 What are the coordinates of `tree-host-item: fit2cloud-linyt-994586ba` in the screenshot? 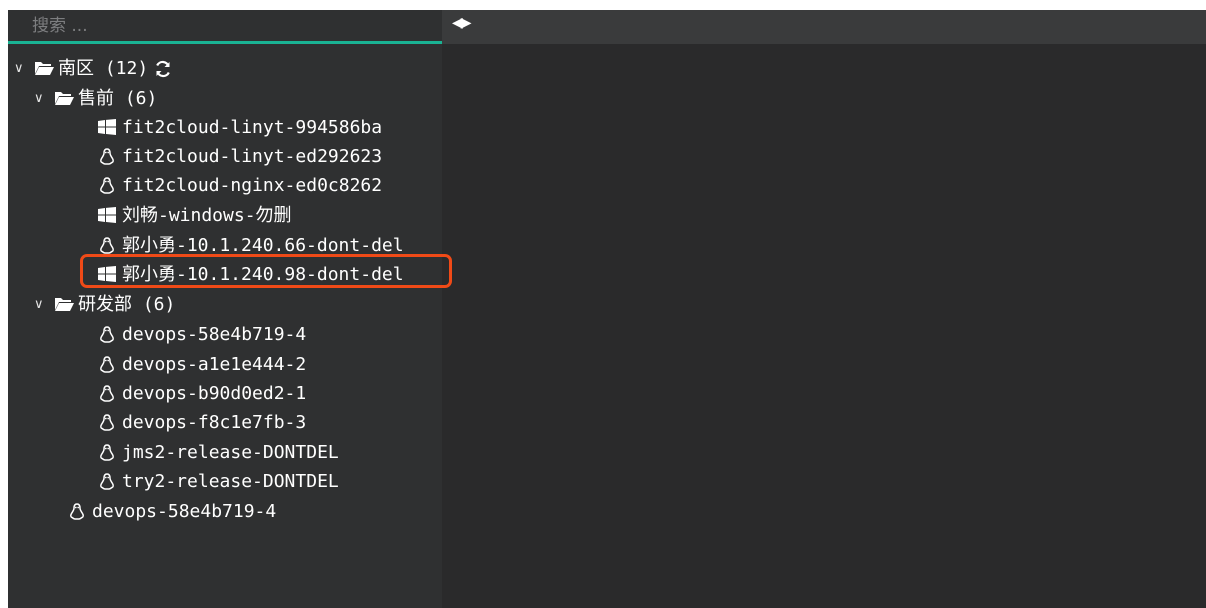 It's located at (240, 127).